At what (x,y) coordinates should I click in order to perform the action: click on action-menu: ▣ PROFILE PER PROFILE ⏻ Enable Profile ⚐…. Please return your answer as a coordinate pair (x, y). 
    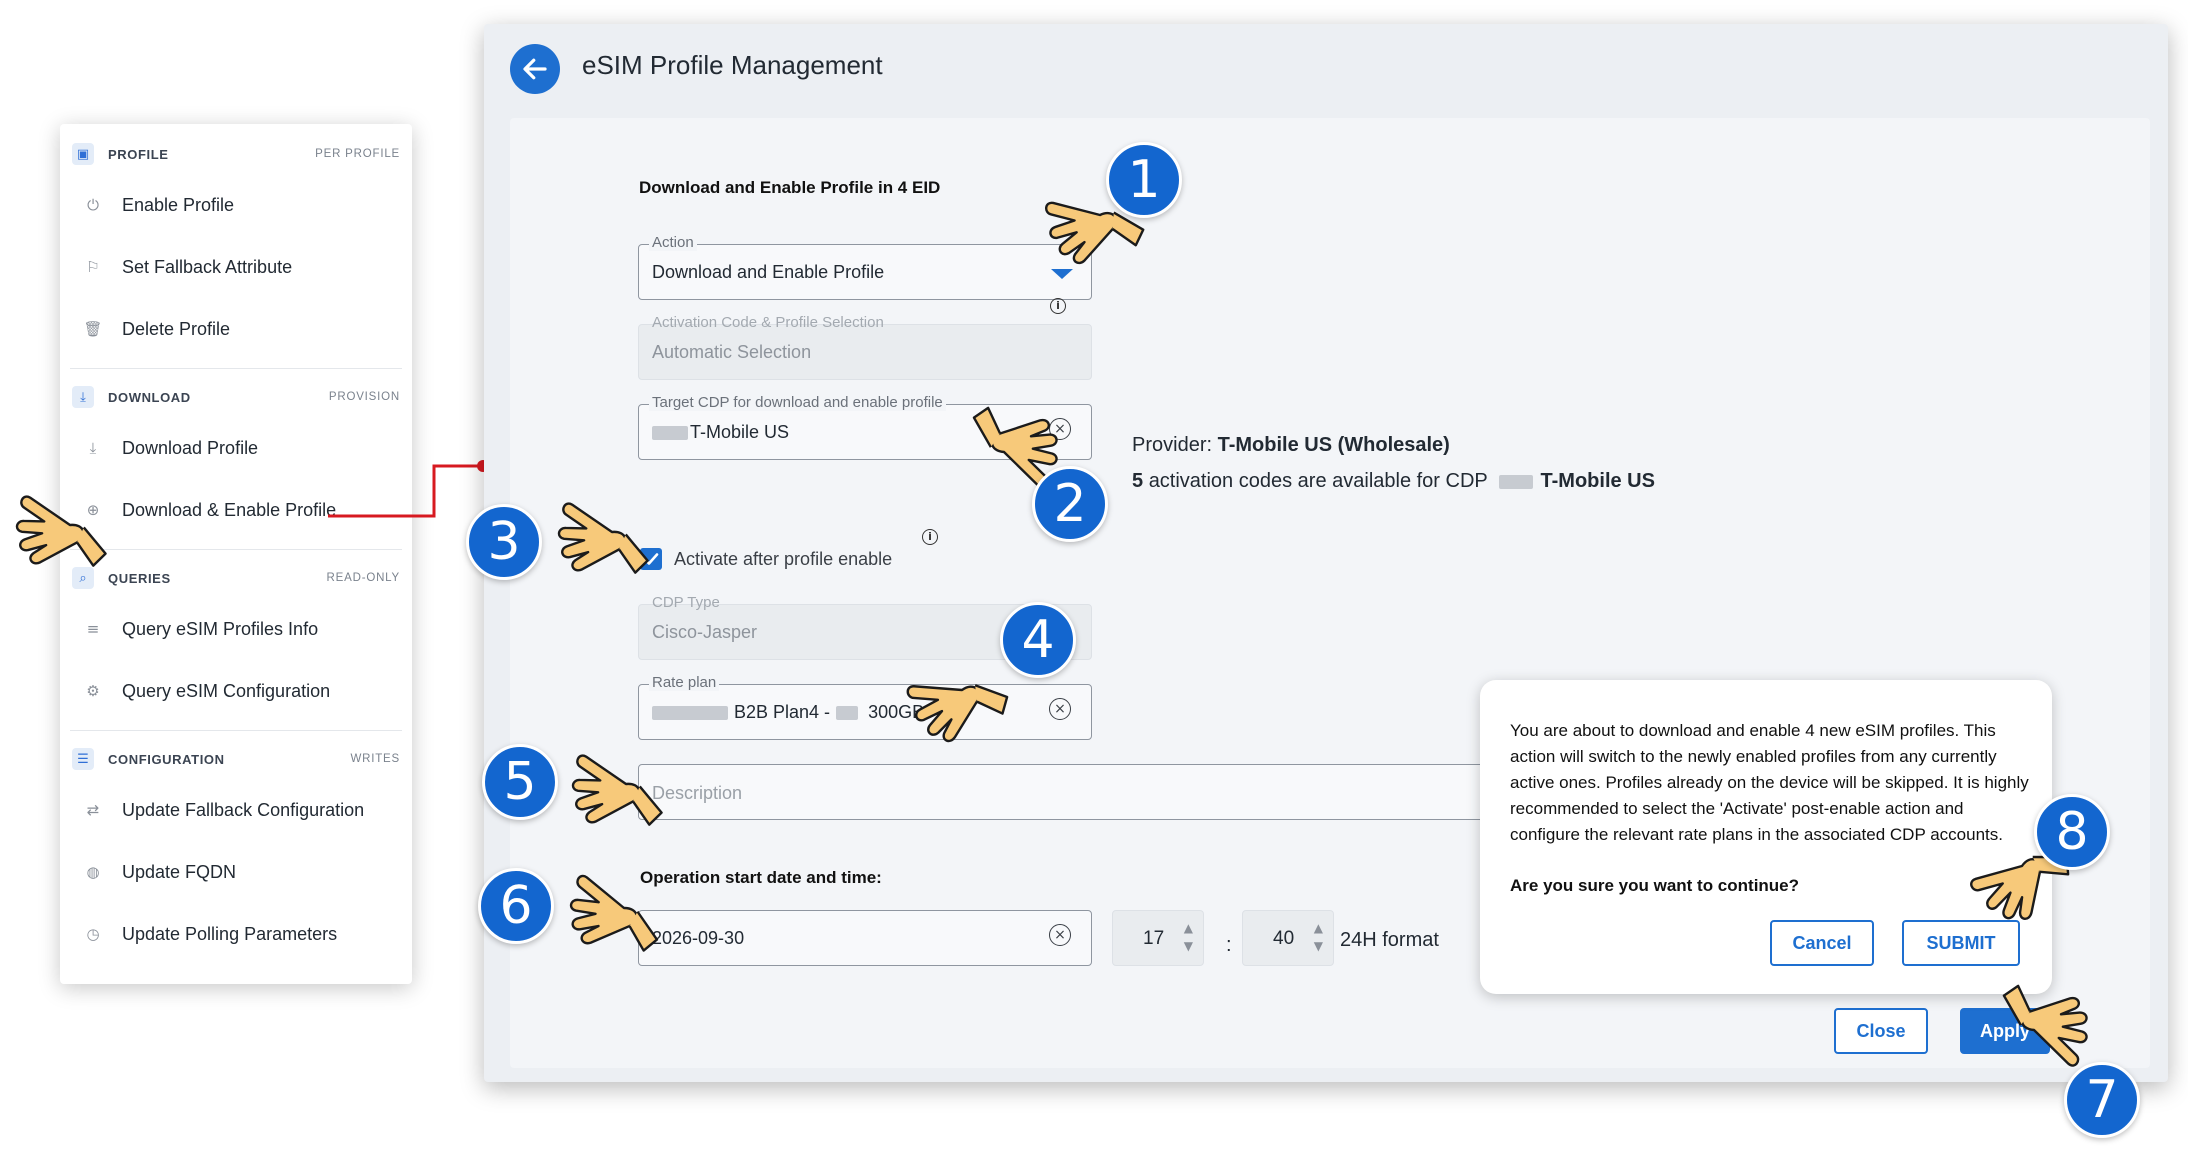
    Looking at the image, I should click on (236, 554).